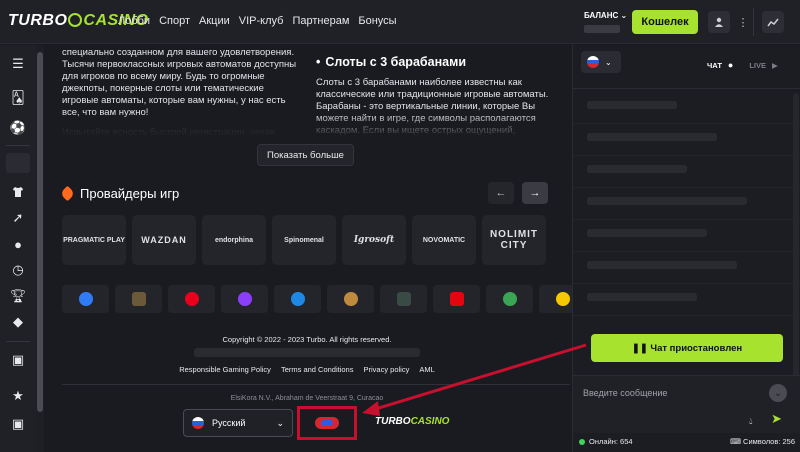  I want to click on send-icon: ➤, so click(776, 419).